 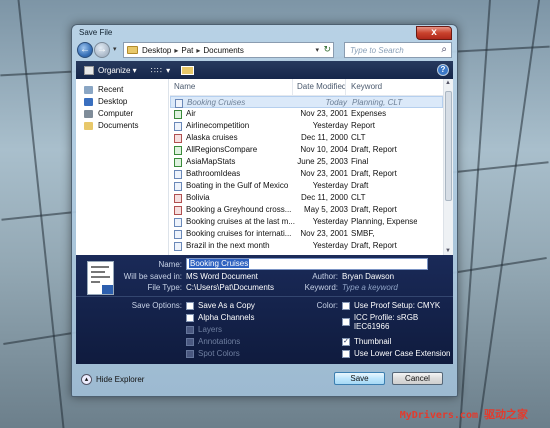 What do you see at coordinates (156, 50) in the screenshot?
I see `breadcrumb-desktop: Desktop` at bounding box center [156, 50].